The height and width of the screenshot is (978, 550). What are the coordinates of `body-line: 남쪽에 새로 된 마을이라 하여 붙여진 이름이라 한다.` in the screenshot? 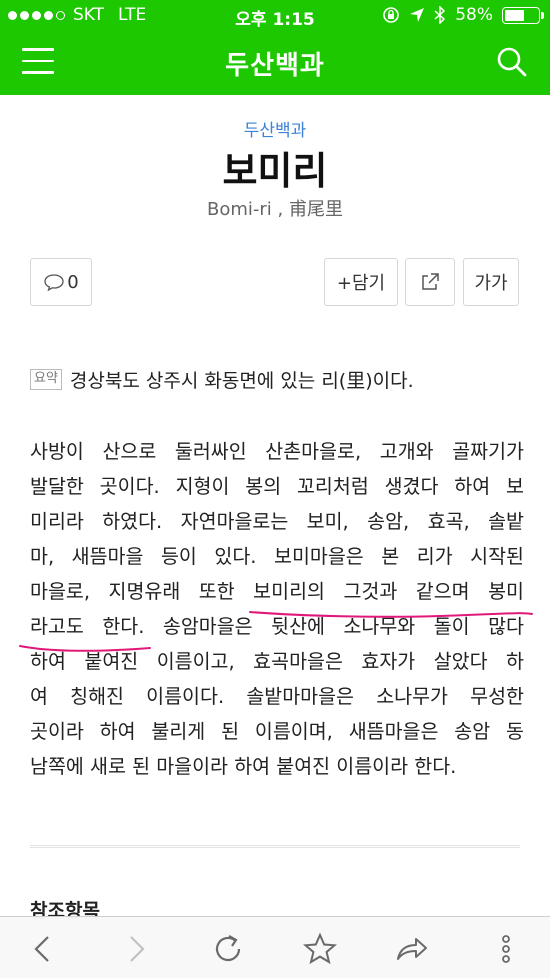 It's located at (243, 766).